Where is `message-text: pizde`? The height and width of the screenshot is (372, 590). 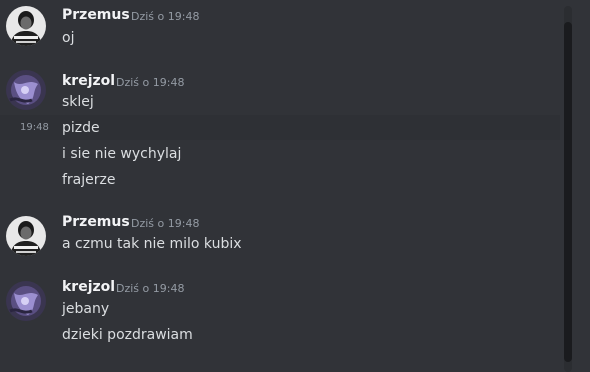 message-text: pizde is located at coordinates (81, 128).